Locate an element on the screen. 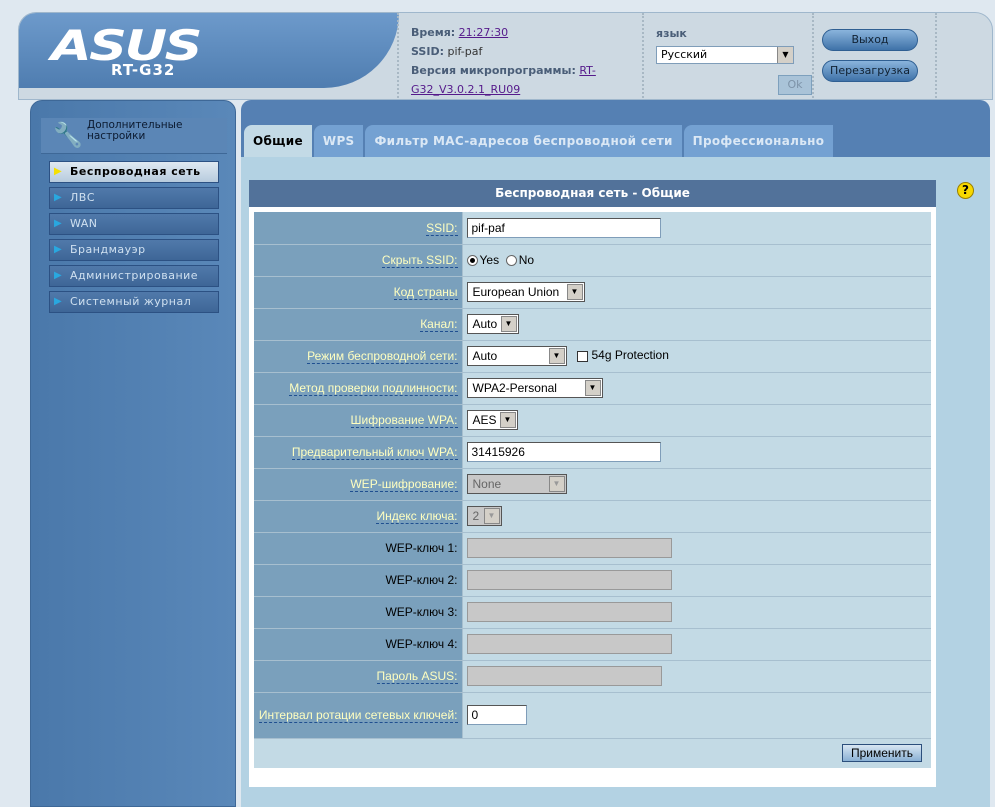 This screenshot has width=995, height=807. mode-value: Auto is located at coordinates (485, 356).